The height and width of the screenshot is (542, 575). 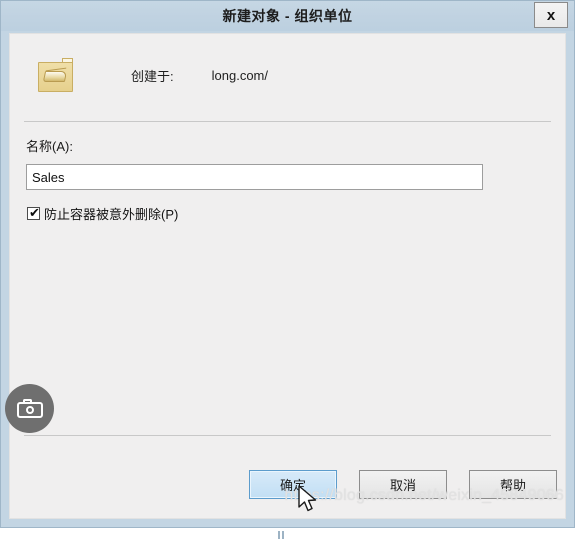 What do you see at coordinates (282, 535) in the screenshot?
I see `resize-grip` at bounding box center [282, 535].